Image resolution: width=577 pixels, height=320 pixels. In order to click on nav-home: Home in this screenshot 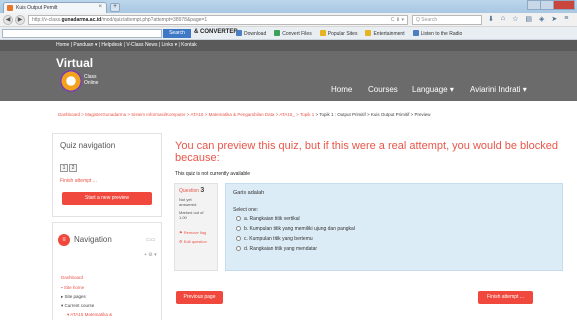, I will do `click(341, 89)`.